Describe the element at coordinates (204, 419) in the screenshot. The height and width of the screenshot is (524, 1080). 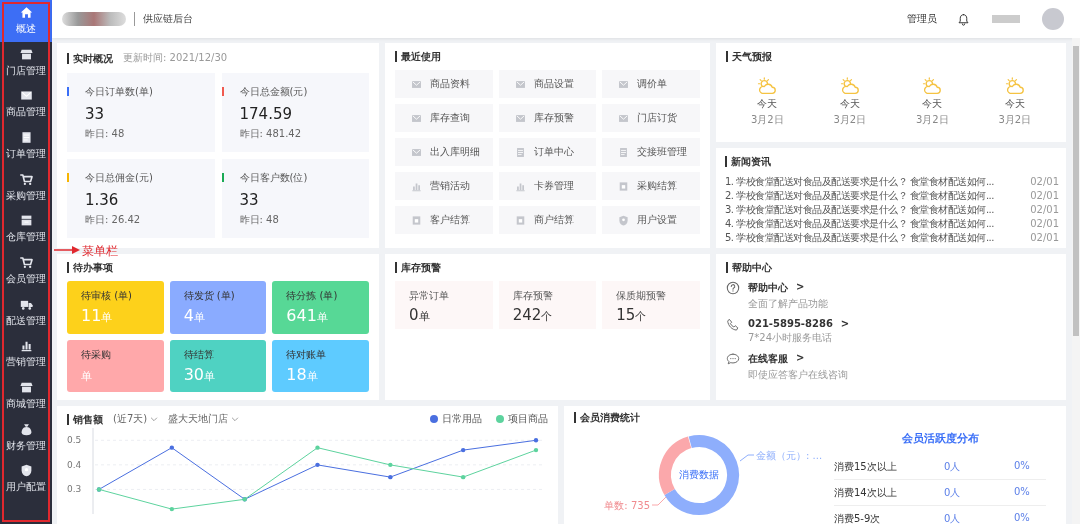
I see `store-dropdown: 盛大天地门店` at that location.